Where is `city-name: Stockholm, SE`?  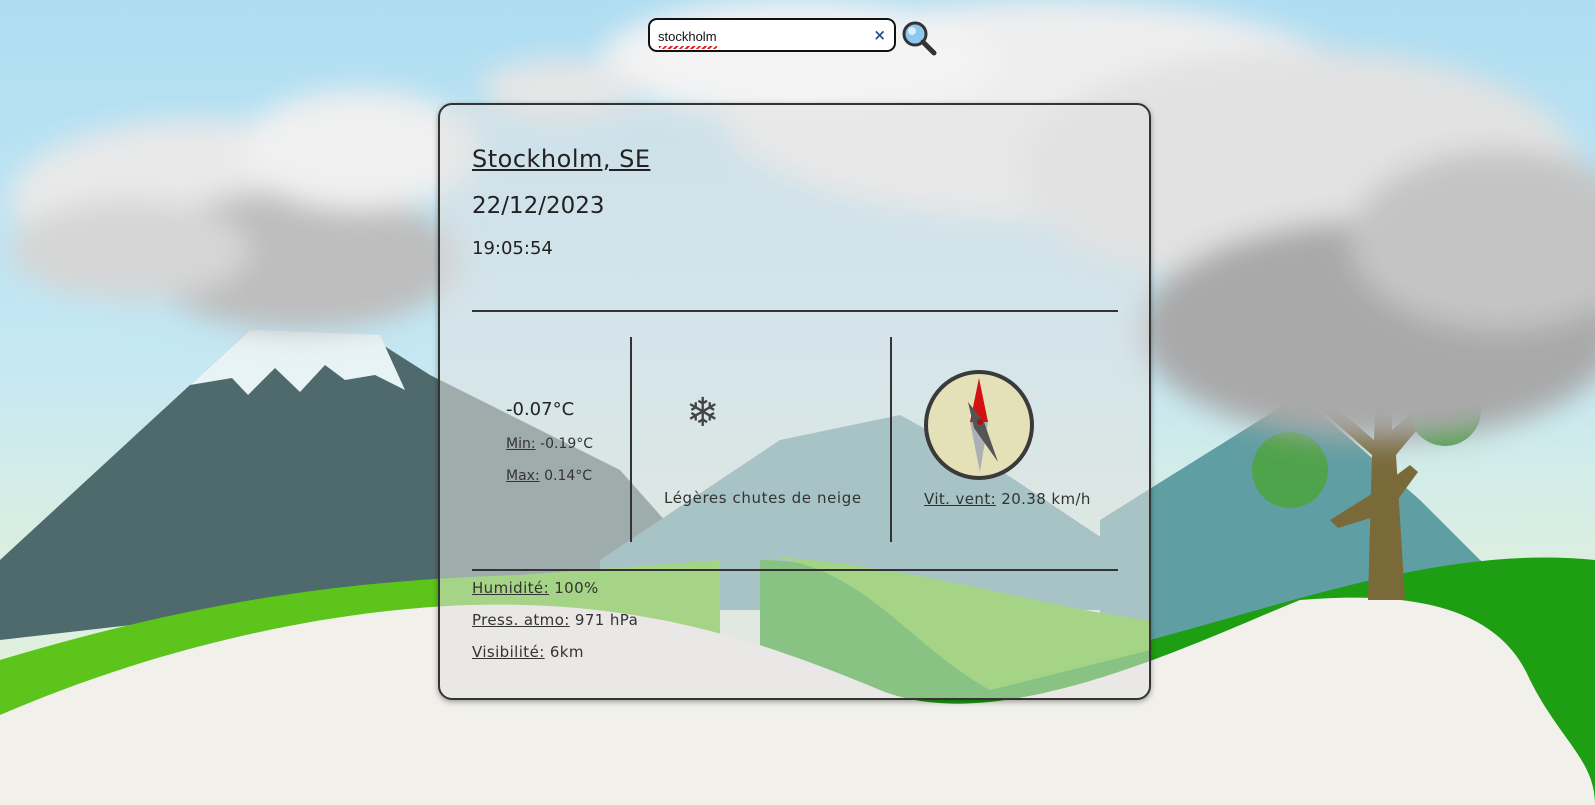
city-name: Stockholm, SE is located at coordinates (561, 159).